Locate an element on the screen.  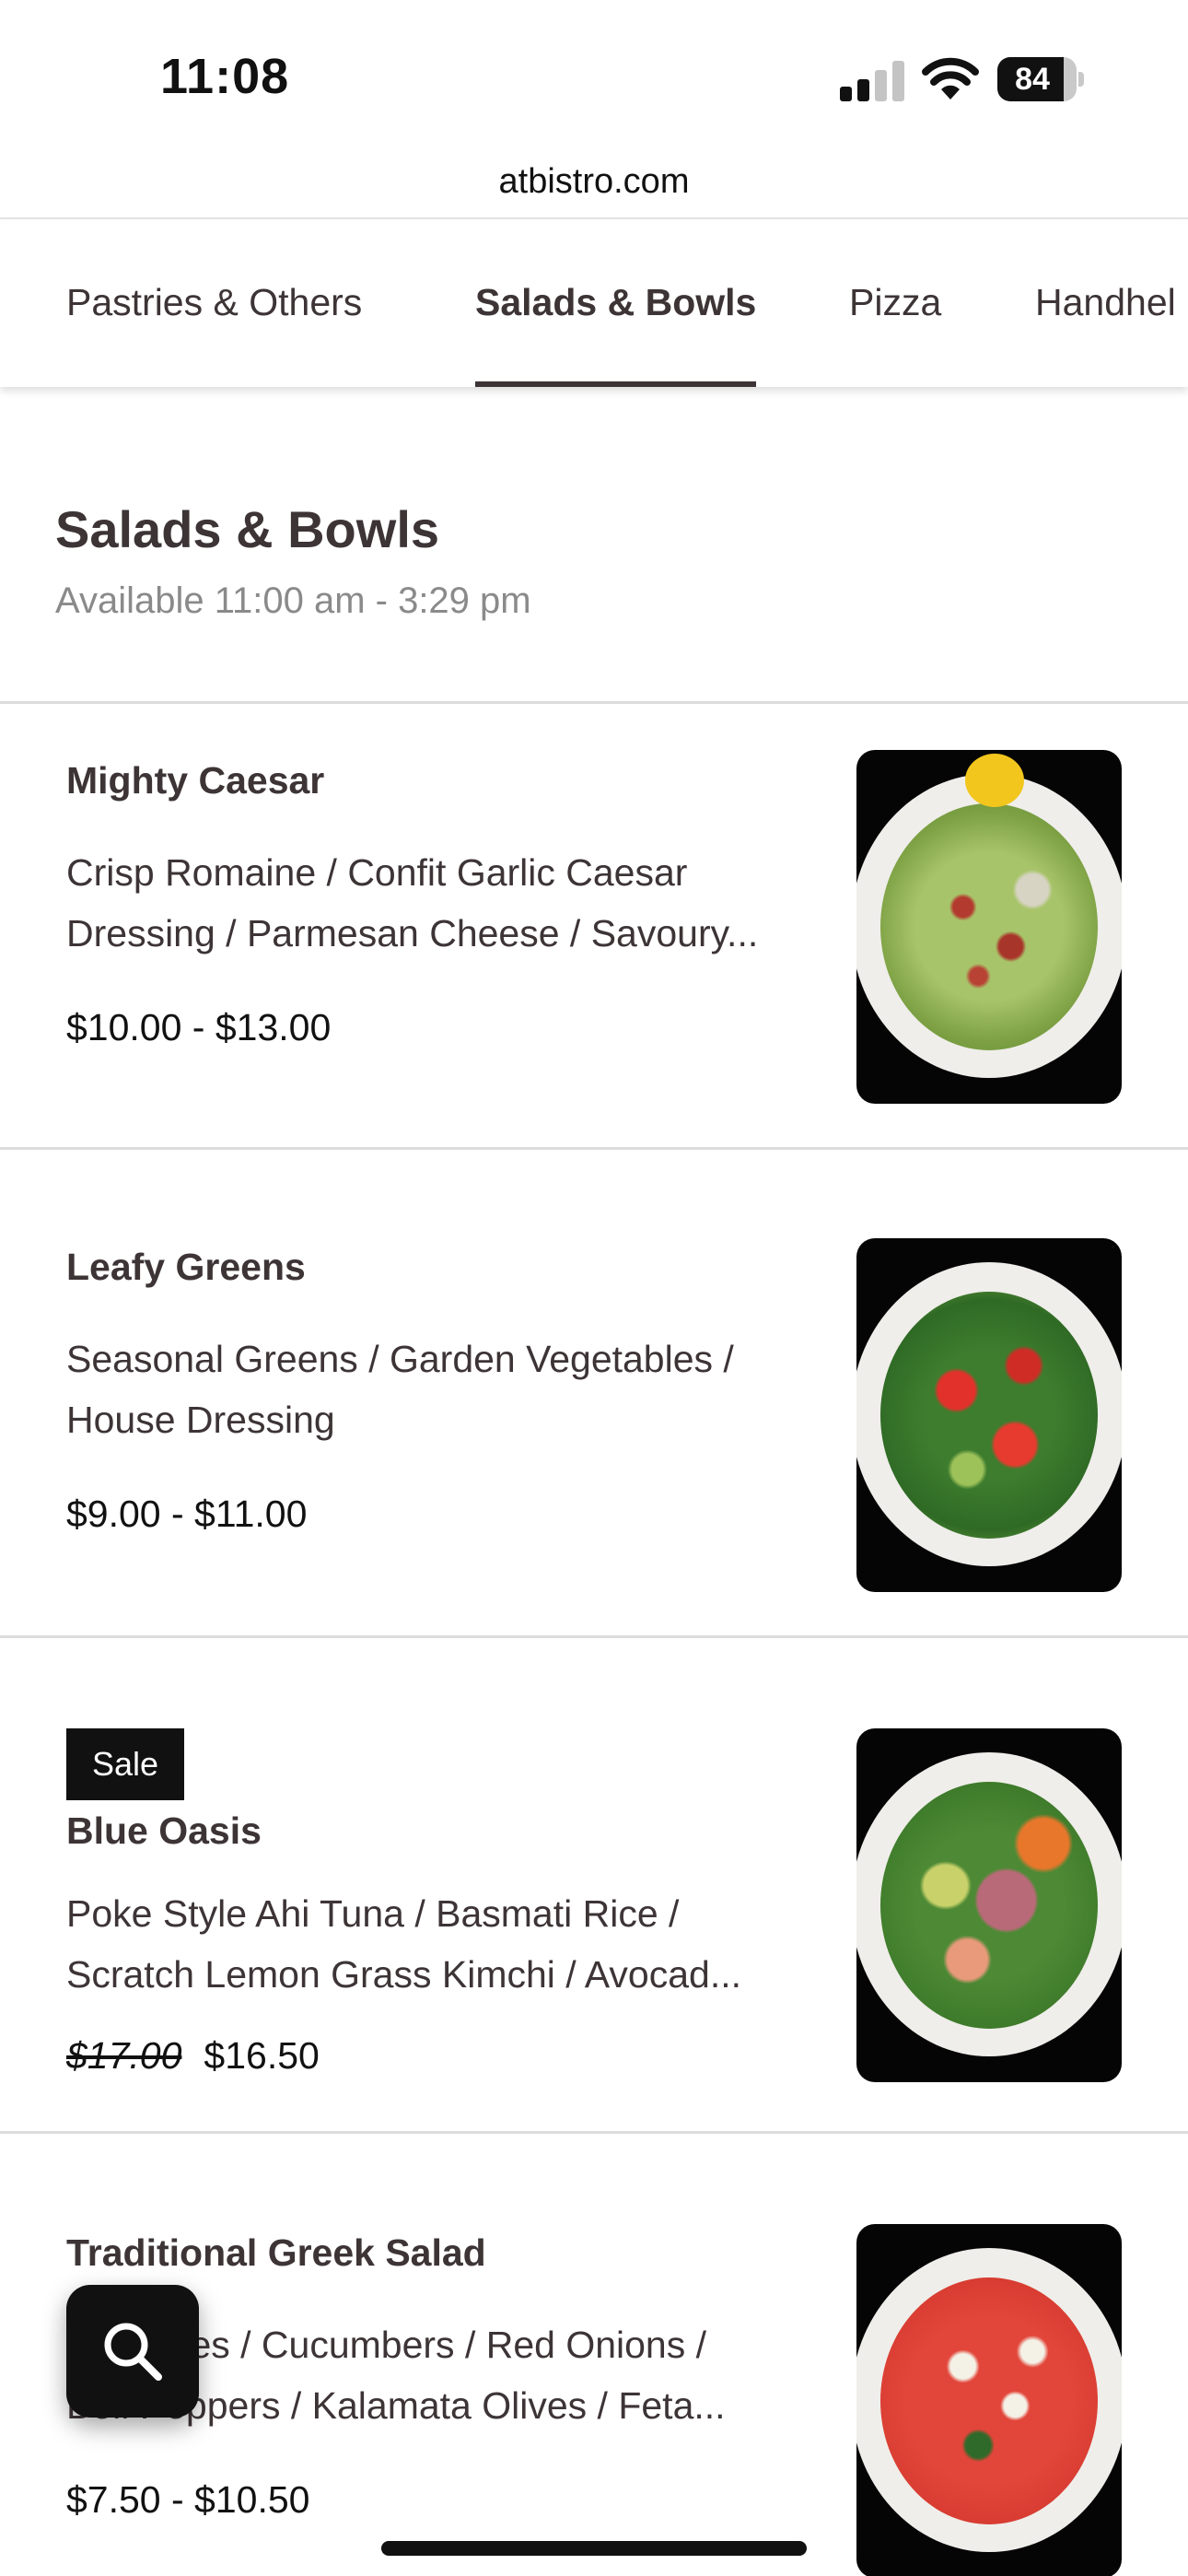
section-availability: Available 11:00 am - 3:29 pm is located at coordinates (293, 600).